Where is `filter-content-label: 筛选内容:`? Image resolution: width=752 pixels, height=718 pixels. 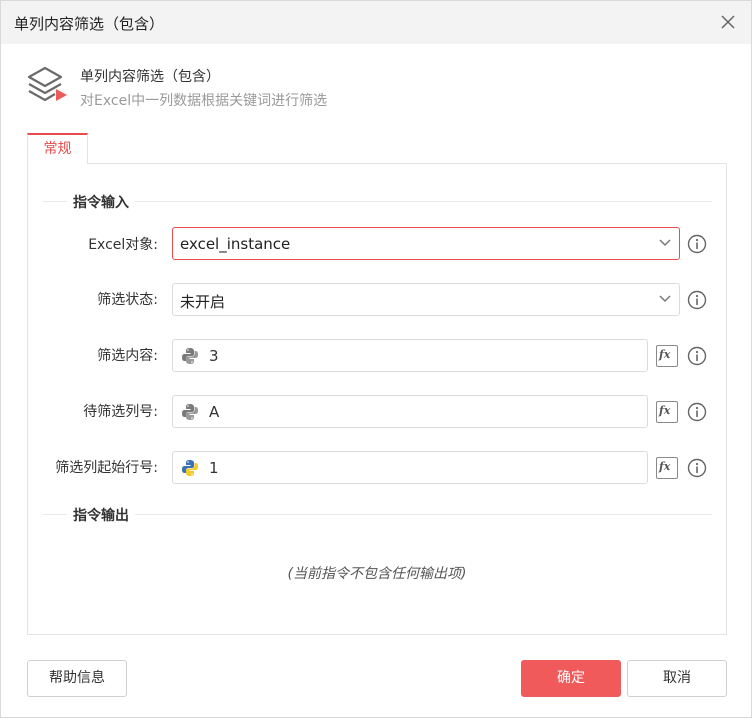
filter-content-label: 筛选内容: is located at coordinates (127, 356).